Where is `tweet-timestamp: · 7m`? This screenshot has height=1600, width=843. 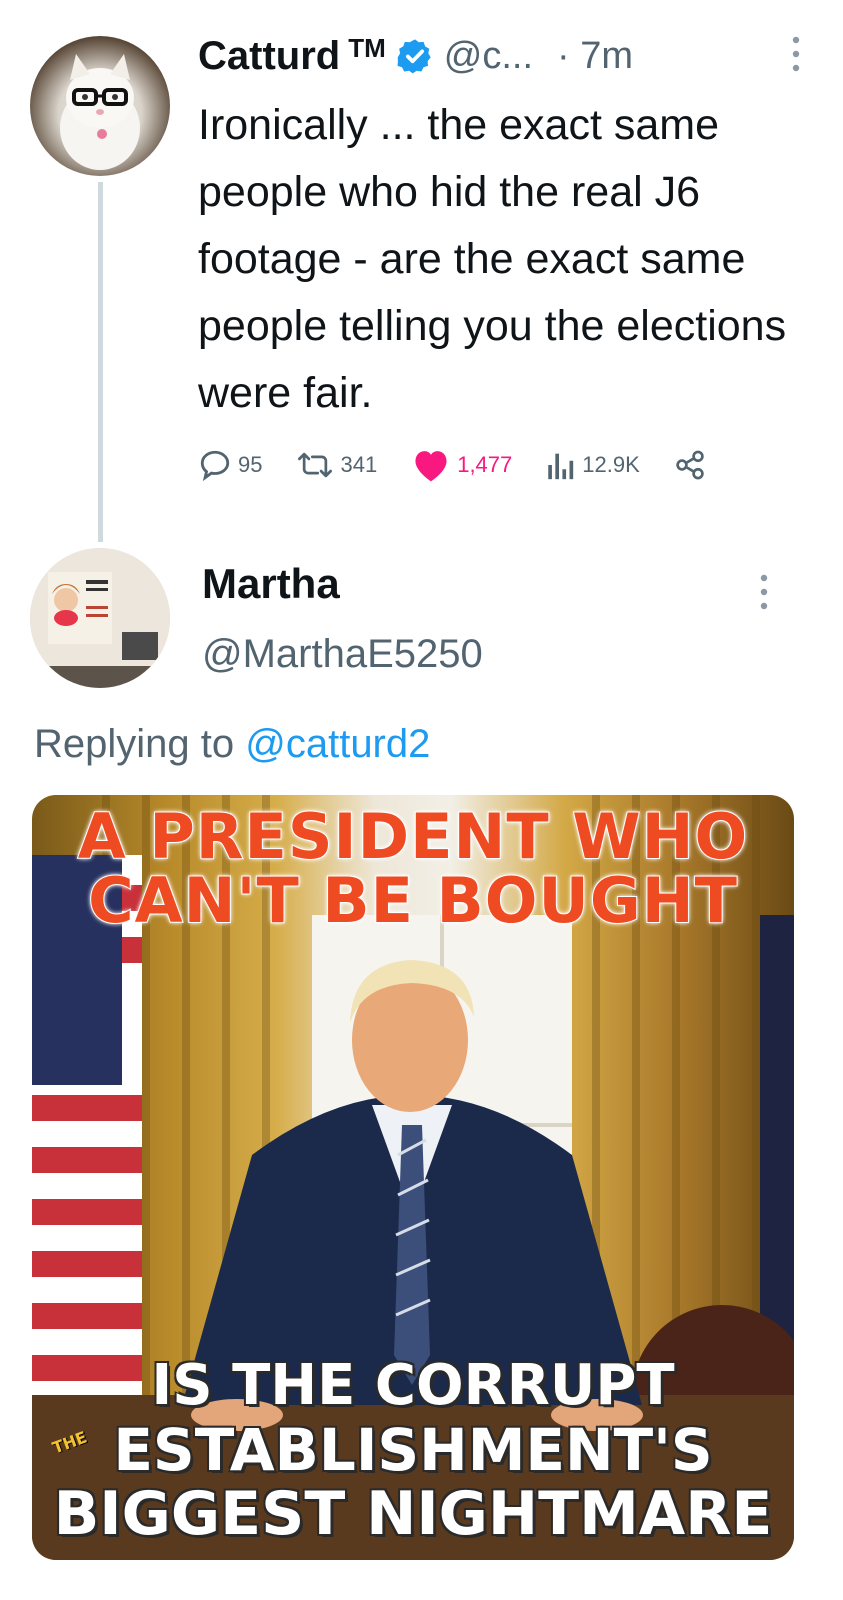 tweet-timestamp: · 7m is located at coordinates (595, 56).